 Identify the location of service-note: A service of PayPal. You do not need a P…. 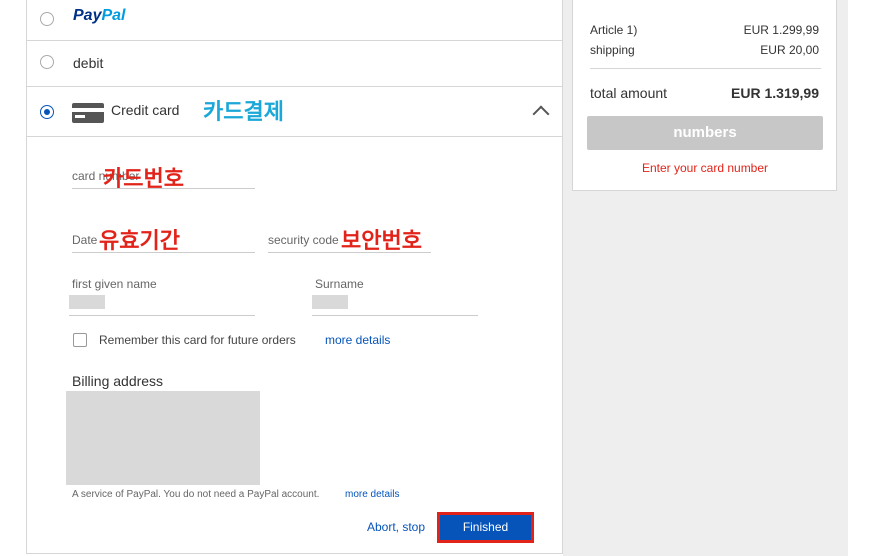
(196, 494).